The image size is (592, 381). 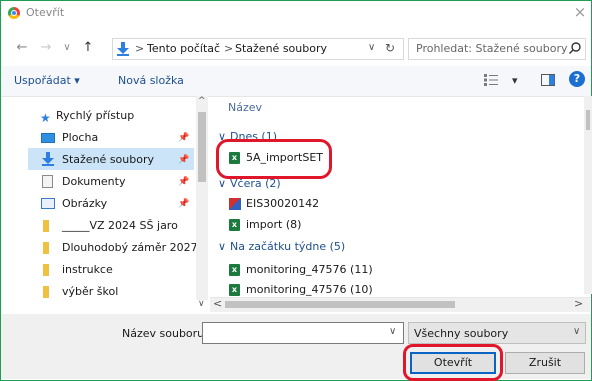 What do you see at coordinates (88, 48) in the screenshot?
I see `up-button: ↑` at bounding box center [88, 48].